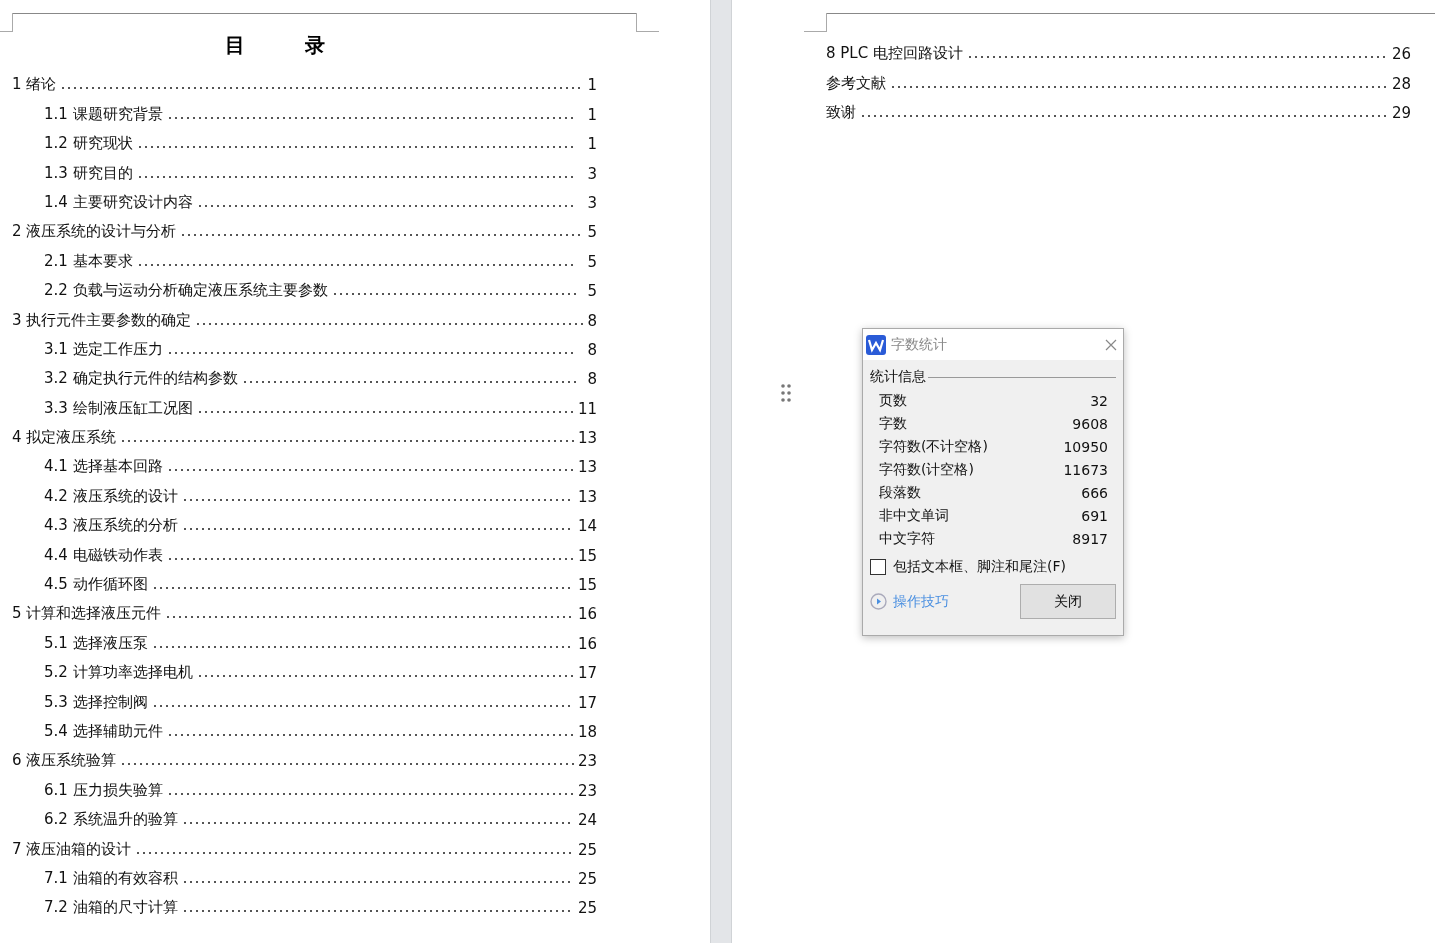  I want to click on checkbox-label: 包括文本框、脚注和尾注(F), so click(979, 567).